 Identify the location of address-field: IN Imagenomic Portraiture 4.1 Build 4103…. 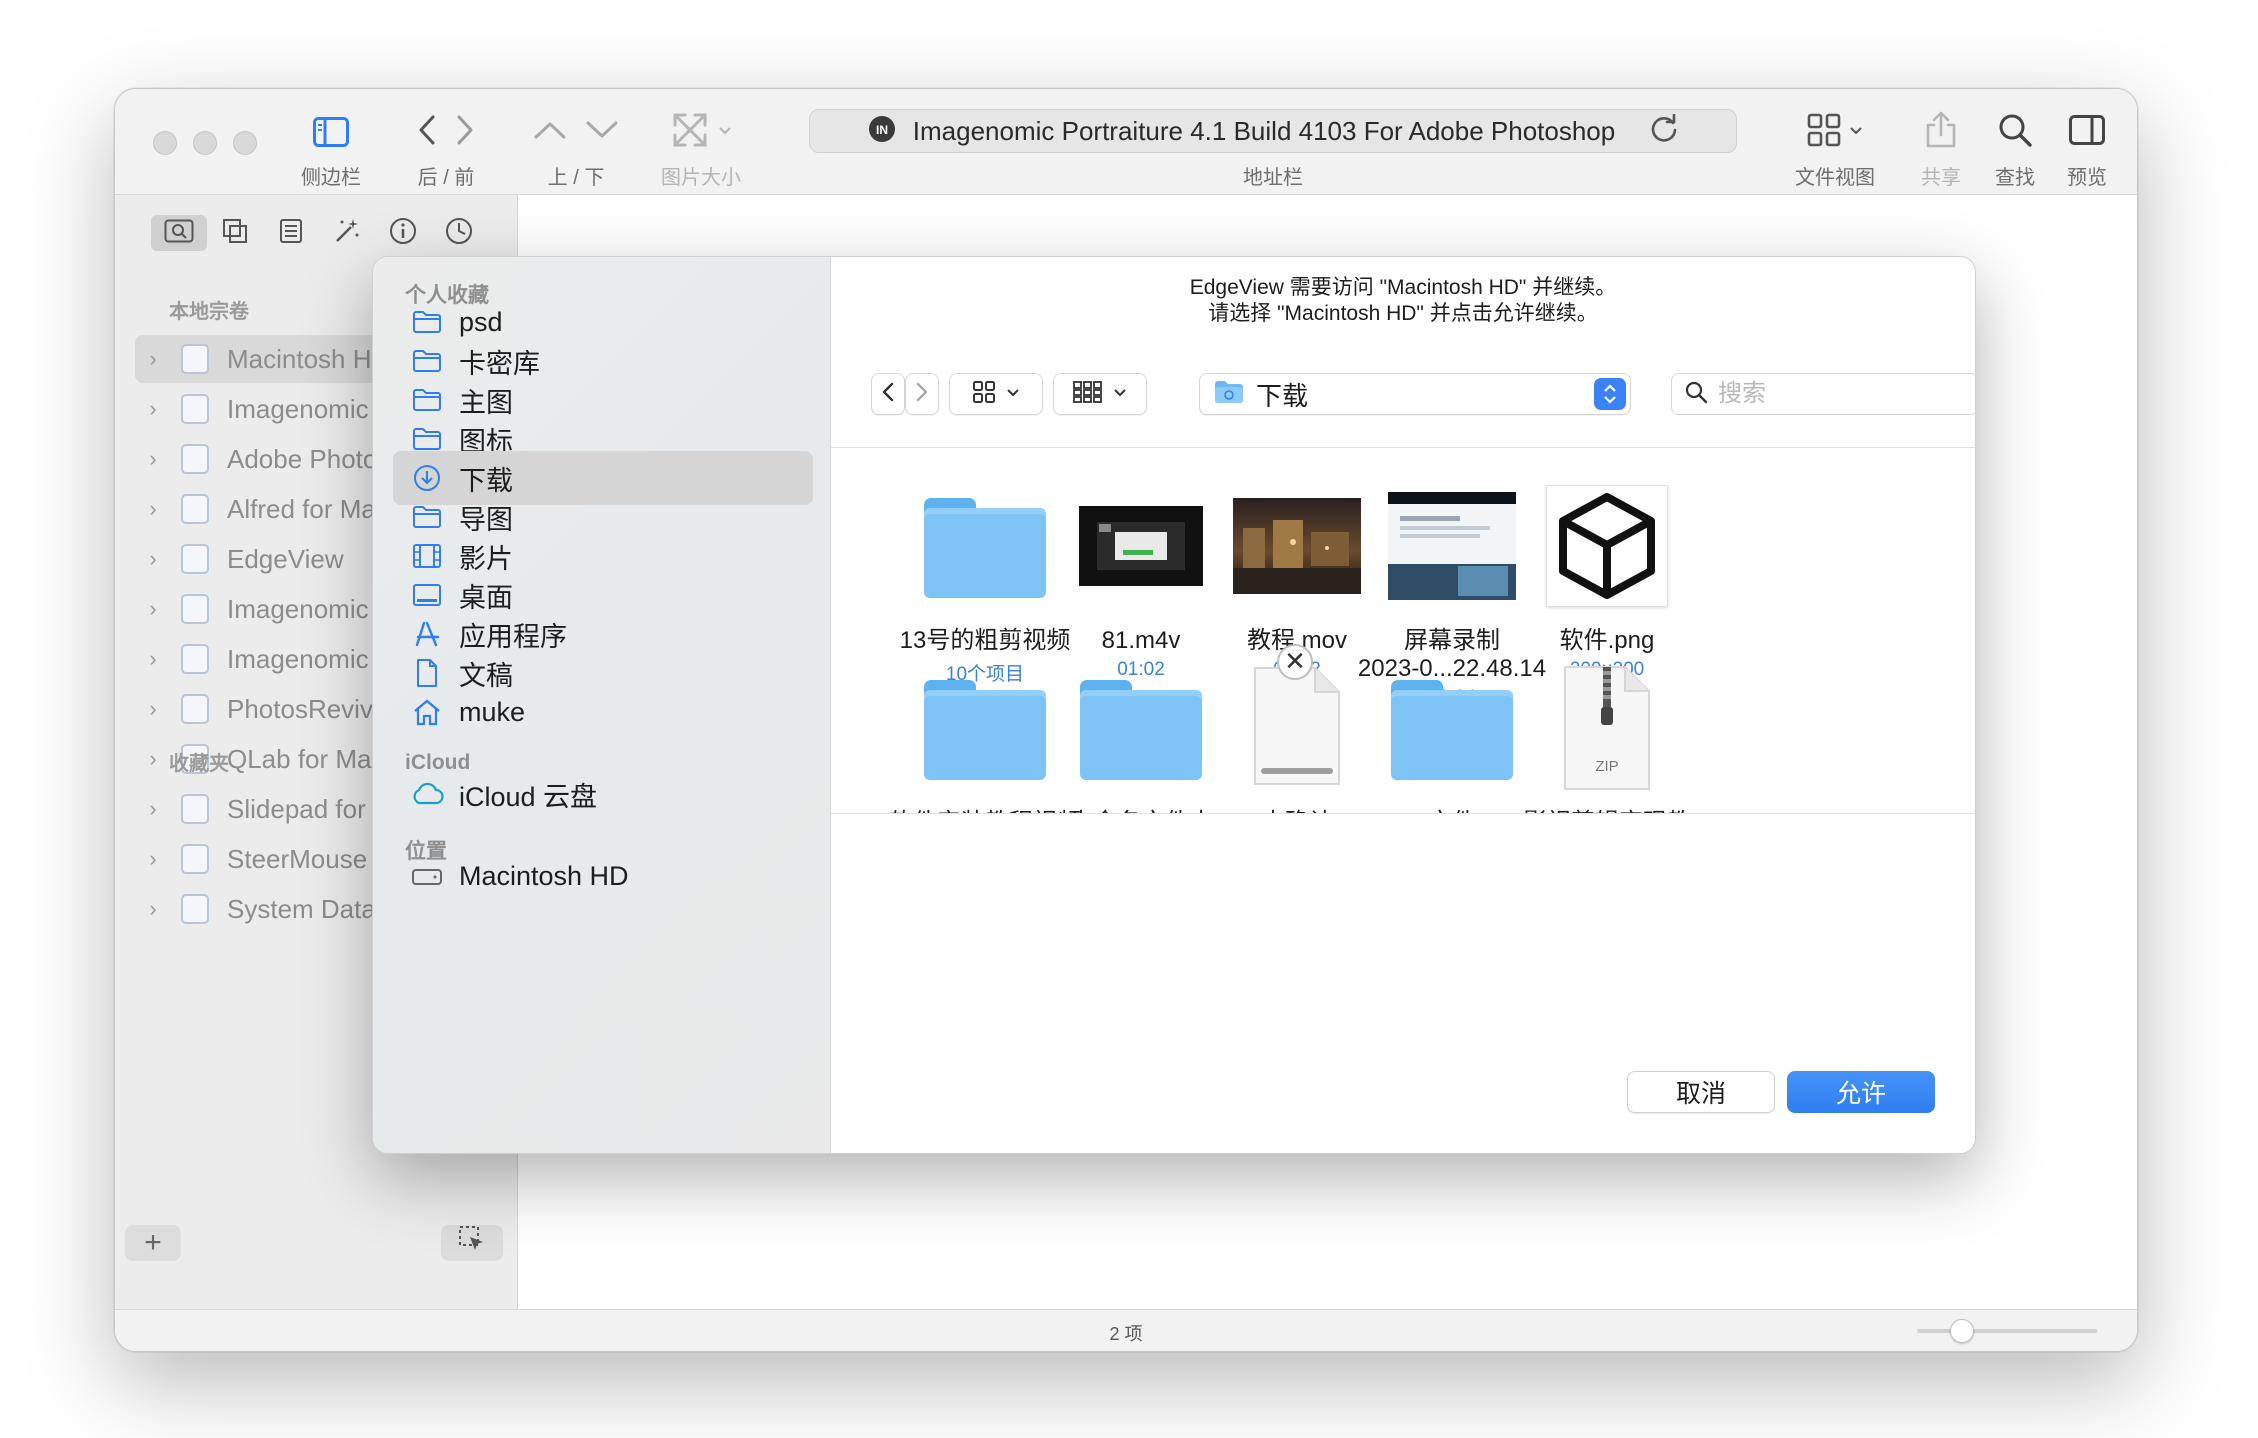
(1273, 131).